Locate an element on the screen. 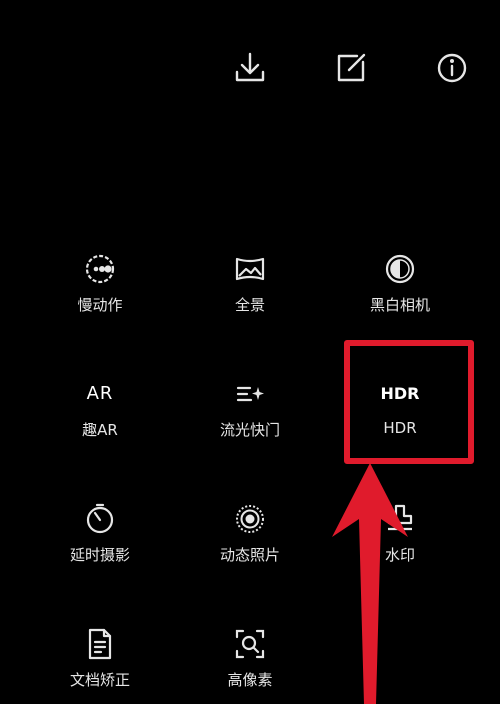 The height and width of the screenshot is (704, 500). mode-label: 流光快门 is located at coordinates (249, 430).